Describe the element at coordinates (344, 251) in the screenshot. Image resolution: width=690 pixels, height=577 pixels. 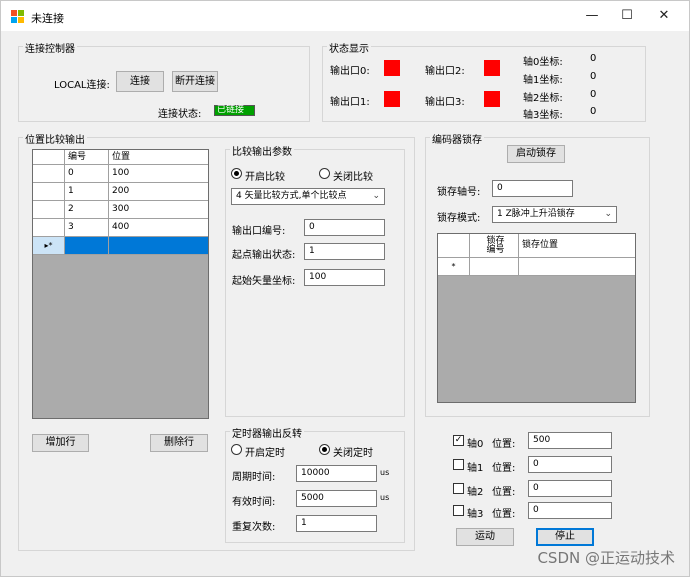
I see `start-state-input: 1` at that location.